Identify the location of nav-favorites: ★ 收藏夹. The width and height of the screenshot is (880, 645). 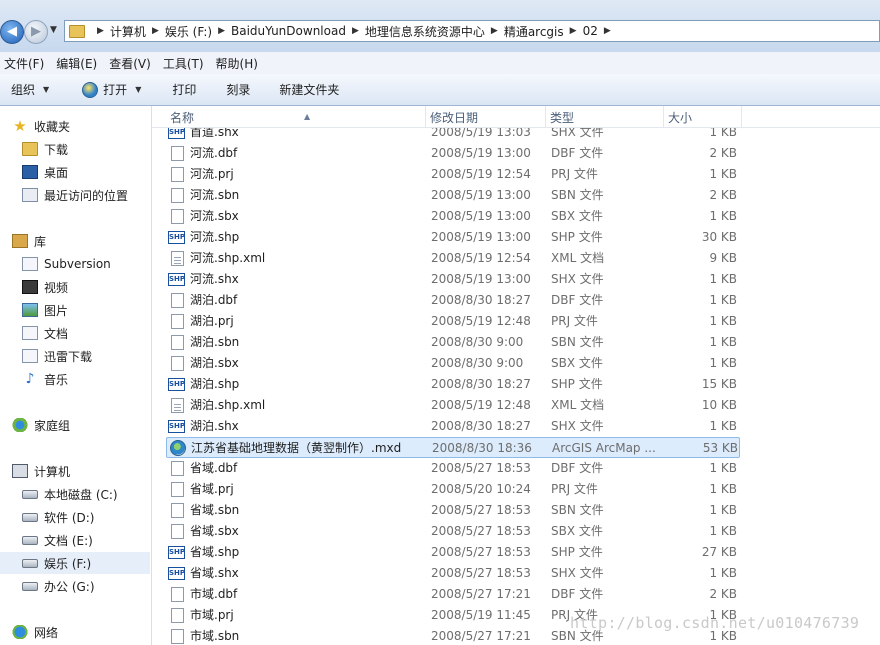
(81, 126).